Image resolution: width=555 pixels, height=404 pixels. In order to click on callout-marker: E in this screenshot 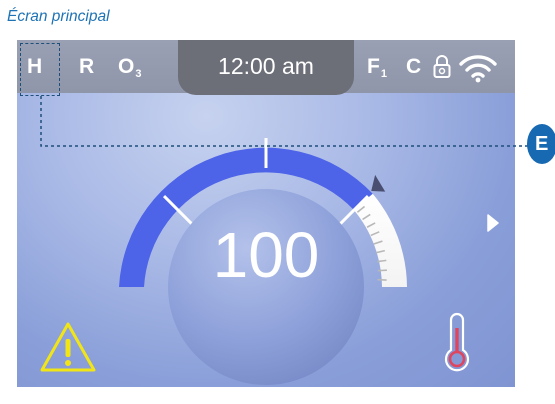, I will do `click(541, 144)`.